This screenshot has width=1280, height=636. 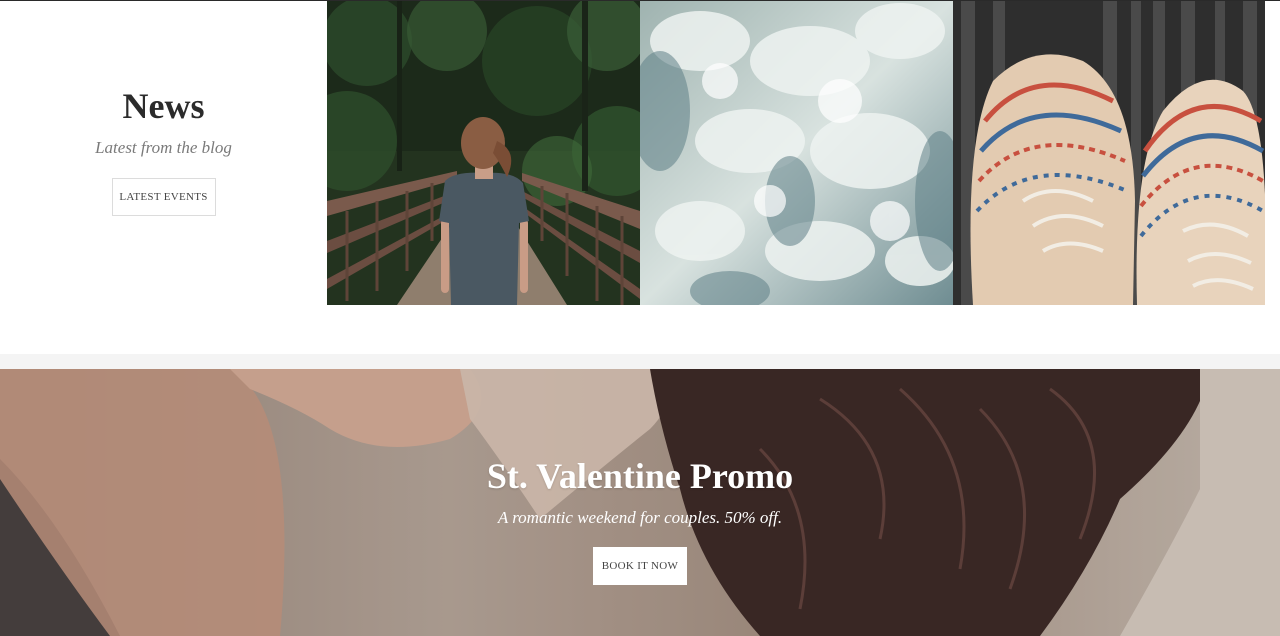 What do you see at coordinates (163, 147) in the screenshot?
I see `news-subtitle: Latest from the blog` at bounding box center [163, 147].